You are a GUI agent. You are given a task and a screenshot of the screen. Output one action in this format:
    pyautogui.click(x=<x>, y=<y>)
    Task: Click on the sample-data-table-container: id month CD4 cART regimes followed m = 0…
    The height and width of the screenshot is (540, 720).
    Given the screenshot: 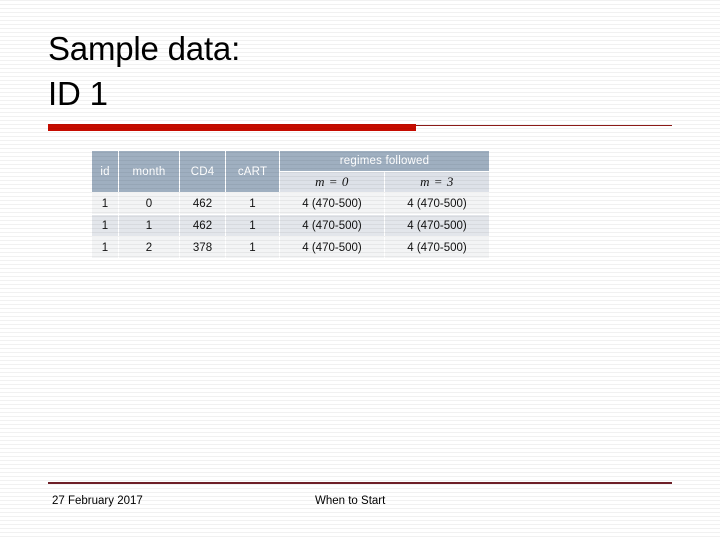 What is the action you would take?
    pyautogui.click(x=290, y=204)
    